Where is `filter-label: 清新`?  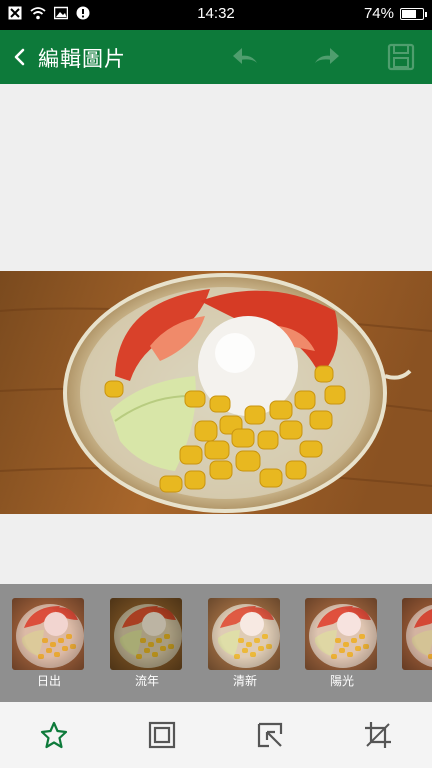
filter-label: 清新 is located at coordinates (244, 681).